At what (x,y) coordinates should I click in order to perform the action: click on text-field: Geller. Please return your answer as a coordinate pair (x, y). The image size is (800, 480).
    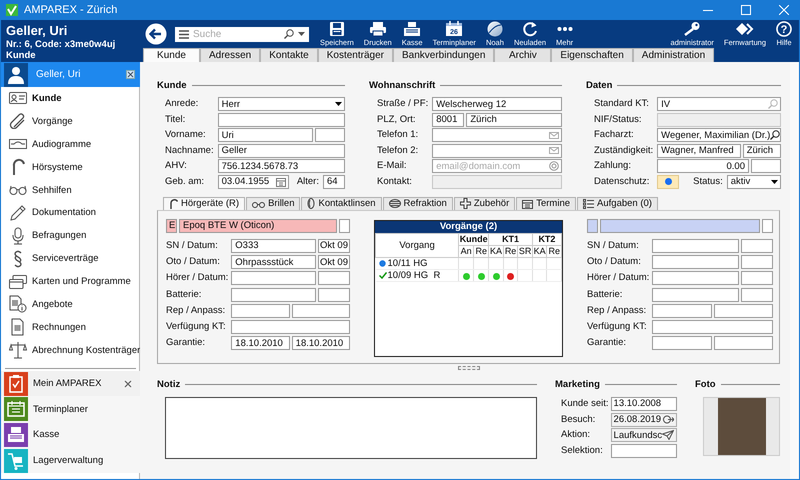
    Looking at the image, I should click on (281, 151).